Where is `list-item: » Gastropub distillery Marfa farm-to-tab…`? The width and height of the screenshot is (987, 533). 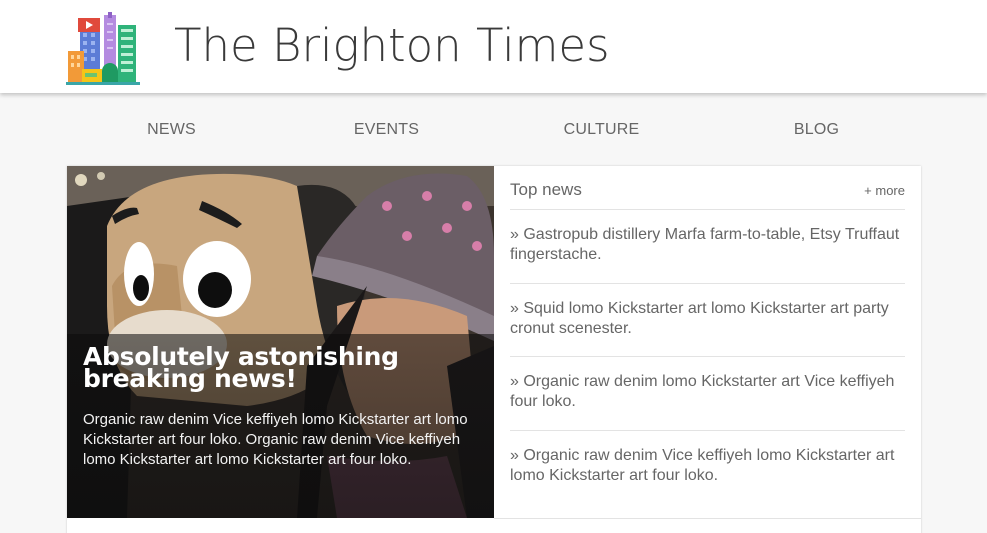 list-item: » Gastropub distillery Marfa farm-to-tab… is located at coordinates (707, 247).